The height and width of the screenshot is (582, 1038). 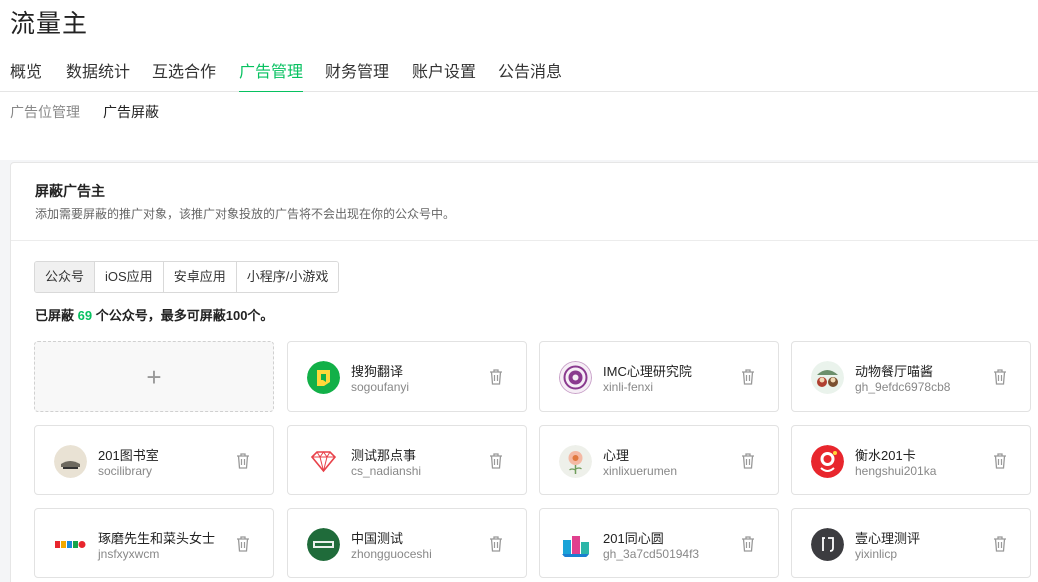 I want to click on target-type-tabs: 公众号 iOS应用 安卓应用 小程序/小游戏, so click(x=187, y=277).